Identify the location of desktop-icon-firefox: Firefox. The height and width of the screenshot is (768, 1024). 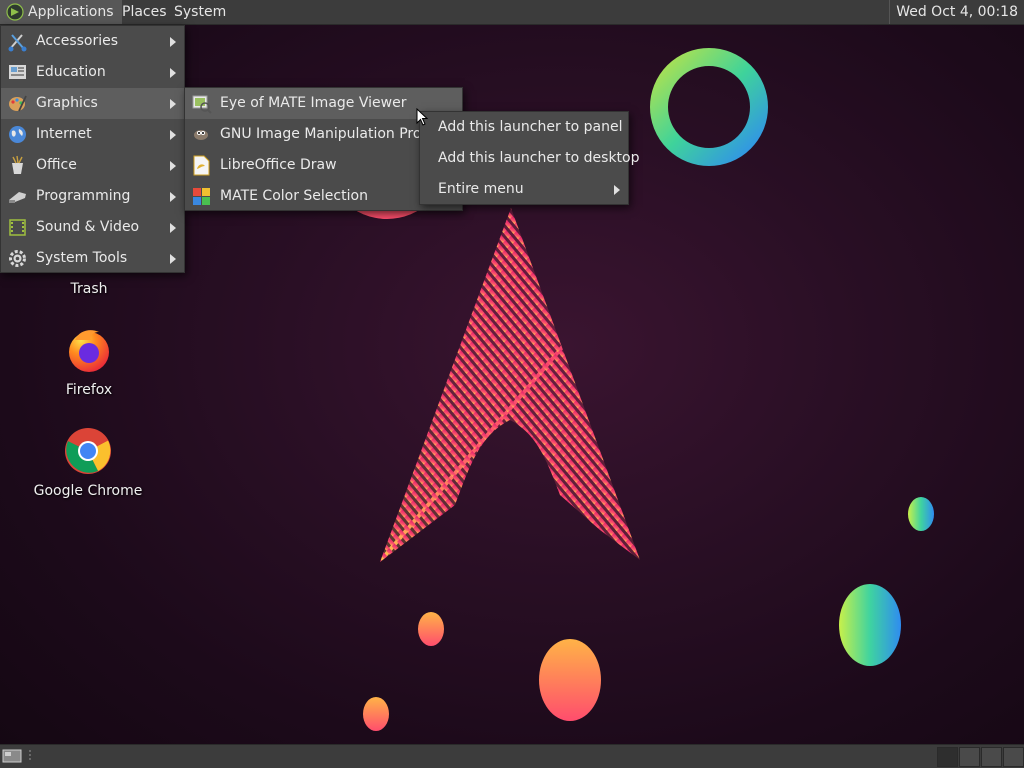
(89, 362).